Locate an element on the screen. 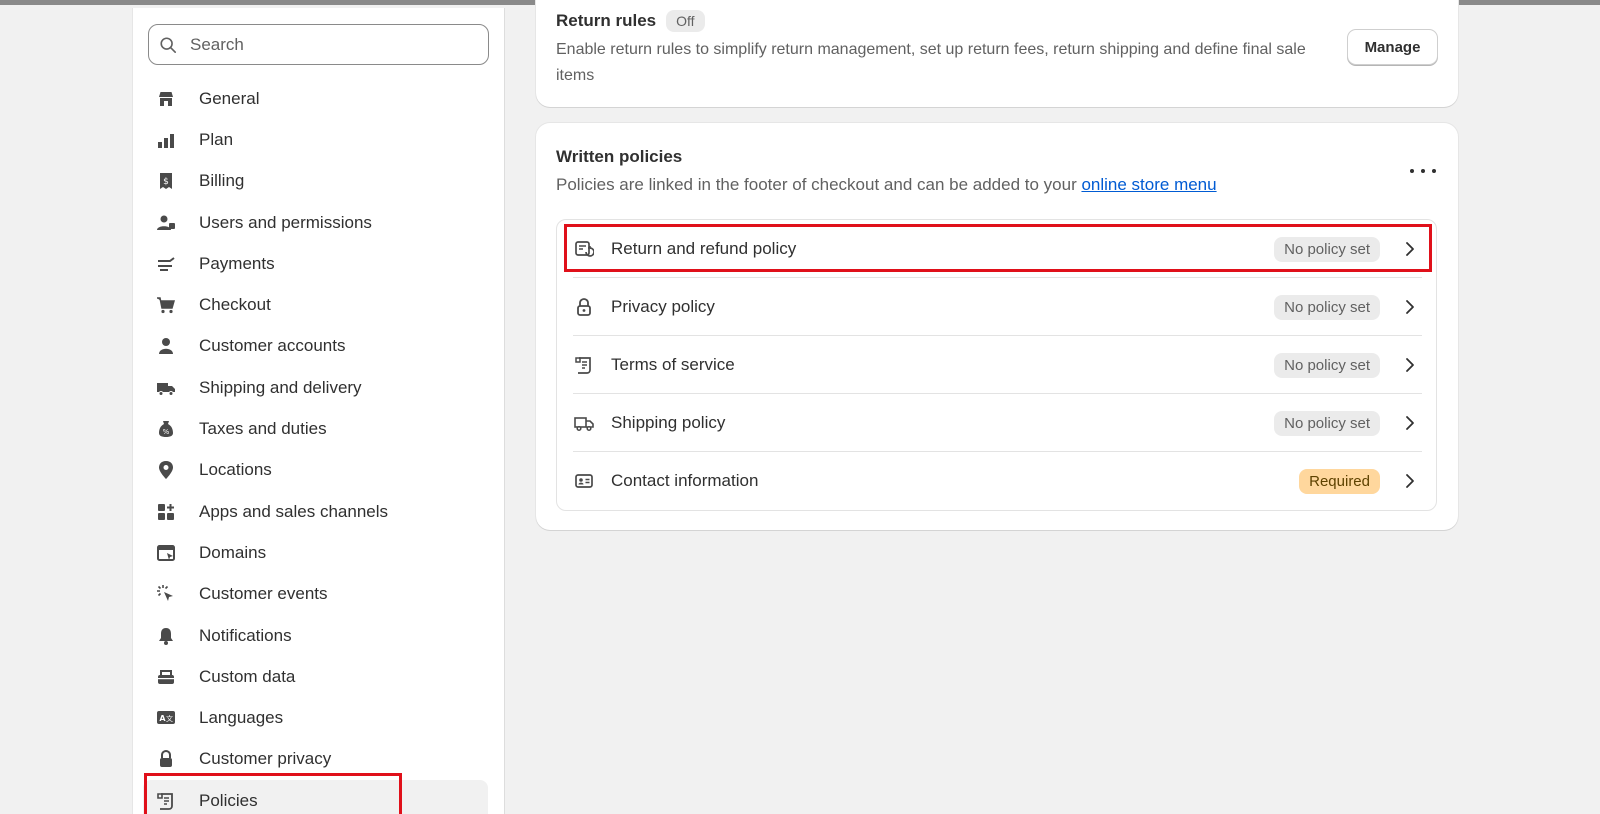 Image resolution: width=1600 pixels, height=814 pixels. sidebar-item-locations: Locations is located at coordinates (315, 470).